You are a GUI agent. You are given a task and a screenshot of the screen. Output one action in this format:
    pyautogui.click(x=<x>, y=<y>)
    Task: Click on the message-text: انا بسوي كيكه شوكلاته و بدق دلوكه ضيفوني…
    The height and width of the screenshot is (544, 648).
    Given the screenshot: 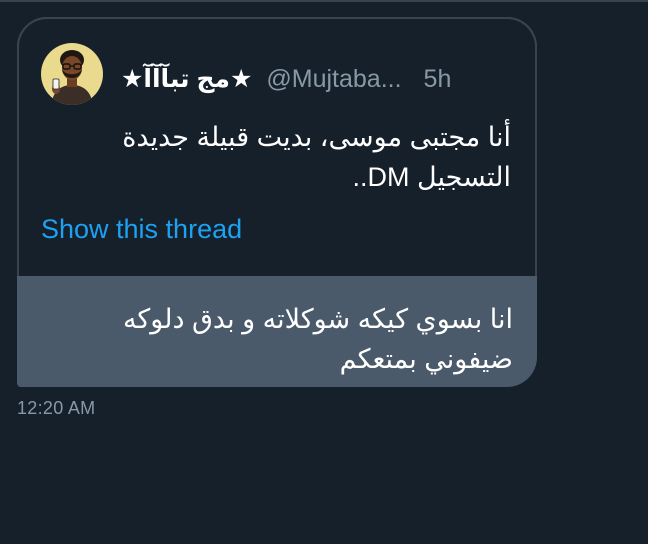 What is the action you would take?
    pyautogui.click(x=283, y=339)
    